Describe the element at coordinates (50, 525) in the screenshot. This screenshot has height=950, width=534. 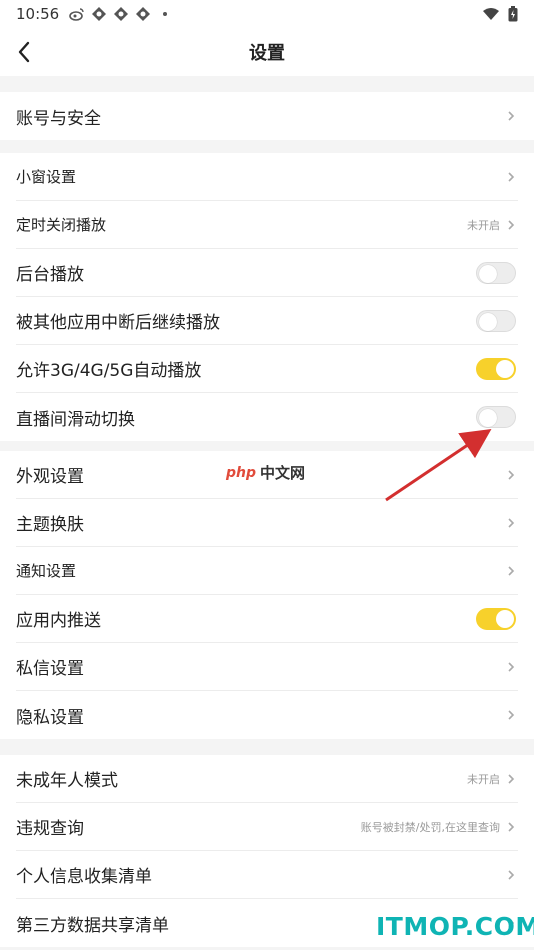
I see `settings-row-label: 主题换肤` at that location.